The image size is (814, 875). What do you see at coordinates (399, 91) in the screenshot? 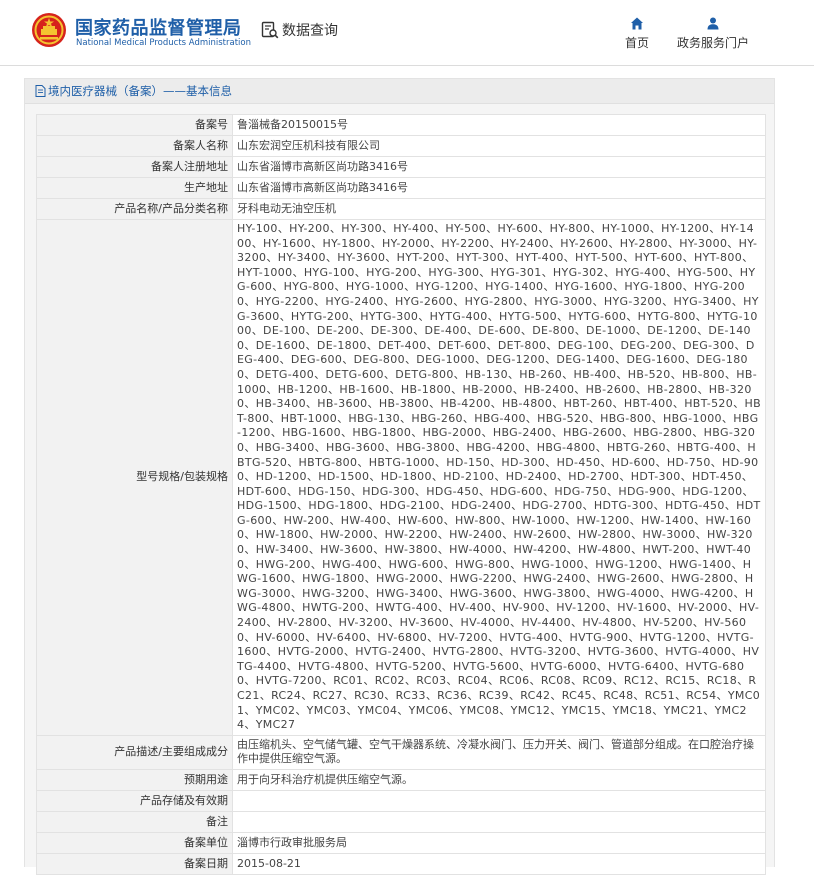
I see `panel-title-bar: 境内医疗器械（备案）——基本信息` at bounding box center [399, 91].